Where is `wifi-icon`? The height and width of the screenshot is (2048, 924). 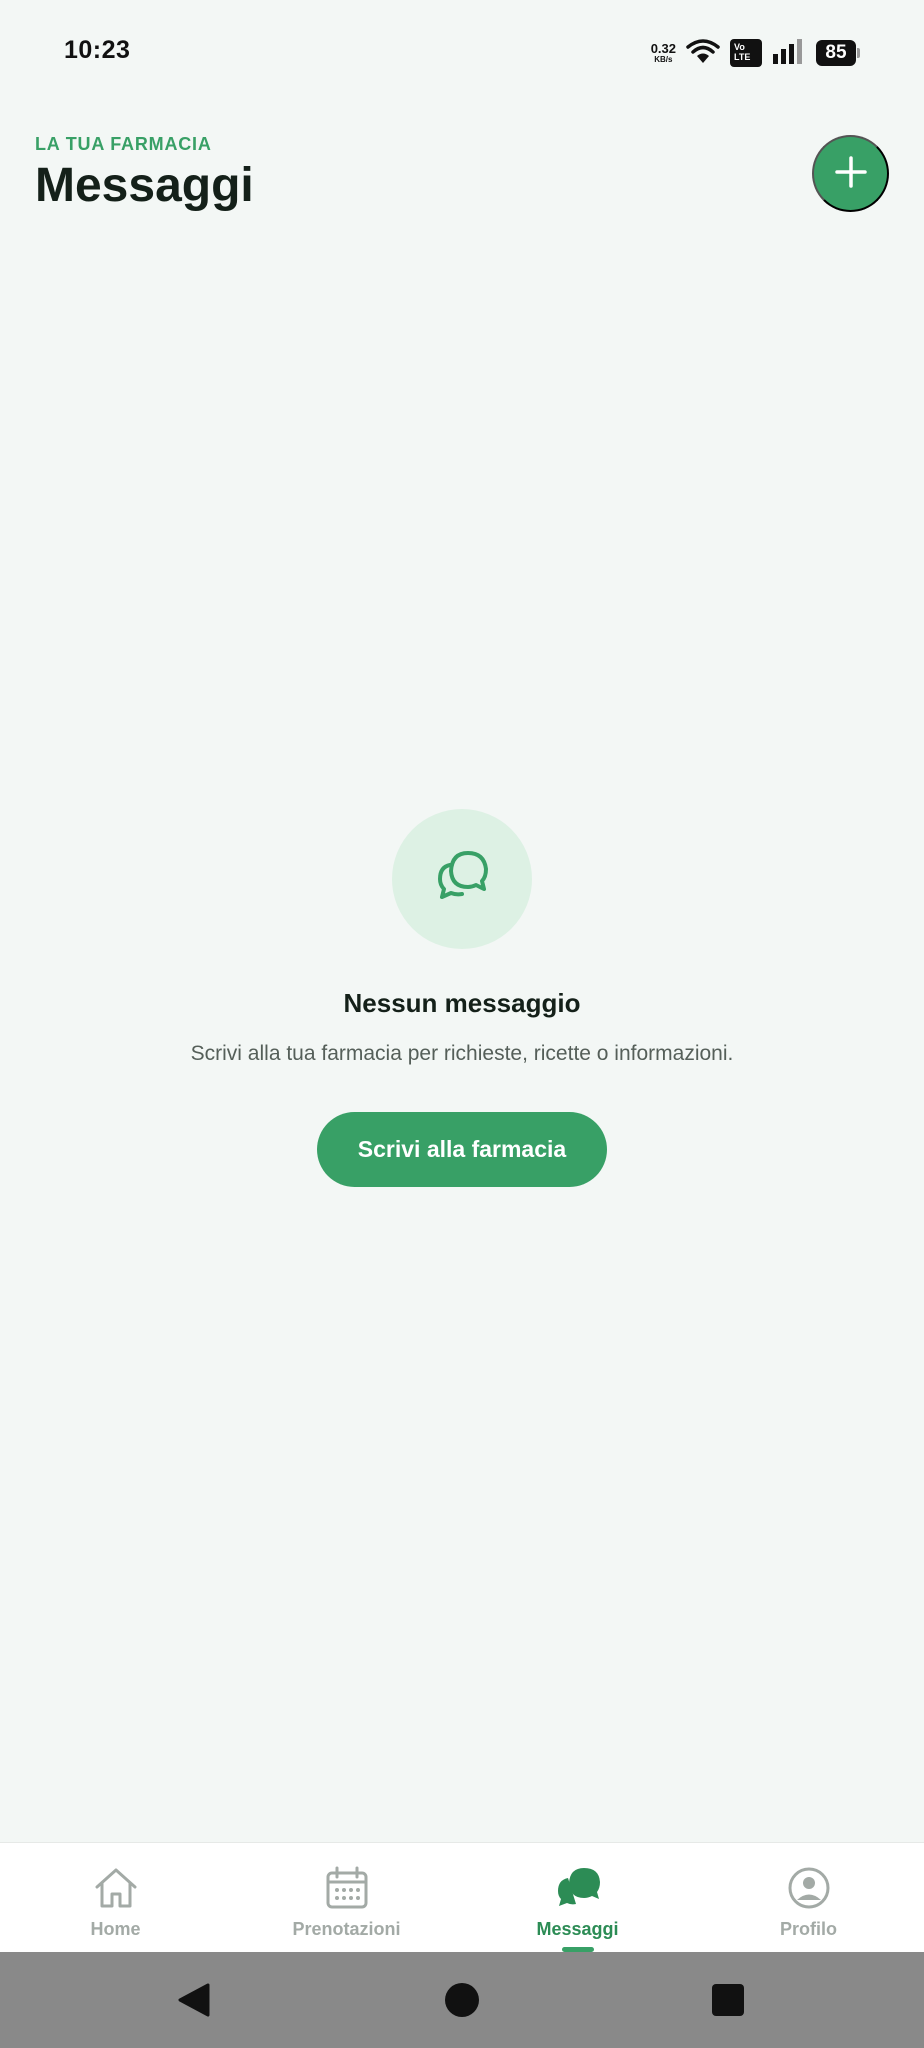 wifi-icon is located at coordinates (703, 53).